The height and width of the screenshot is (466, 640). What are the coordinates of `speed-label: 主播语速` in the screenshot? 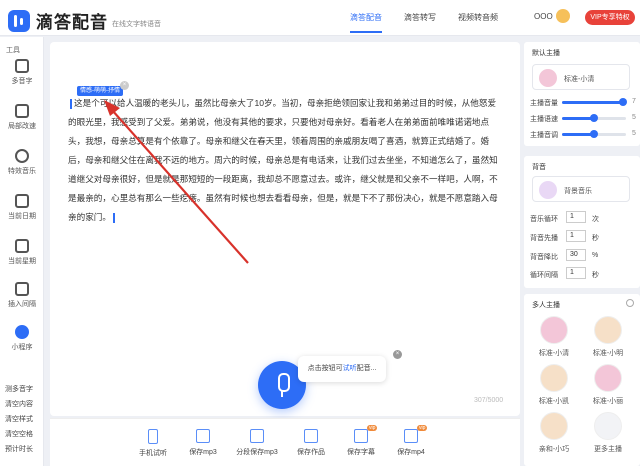 It's located at (544, 119).